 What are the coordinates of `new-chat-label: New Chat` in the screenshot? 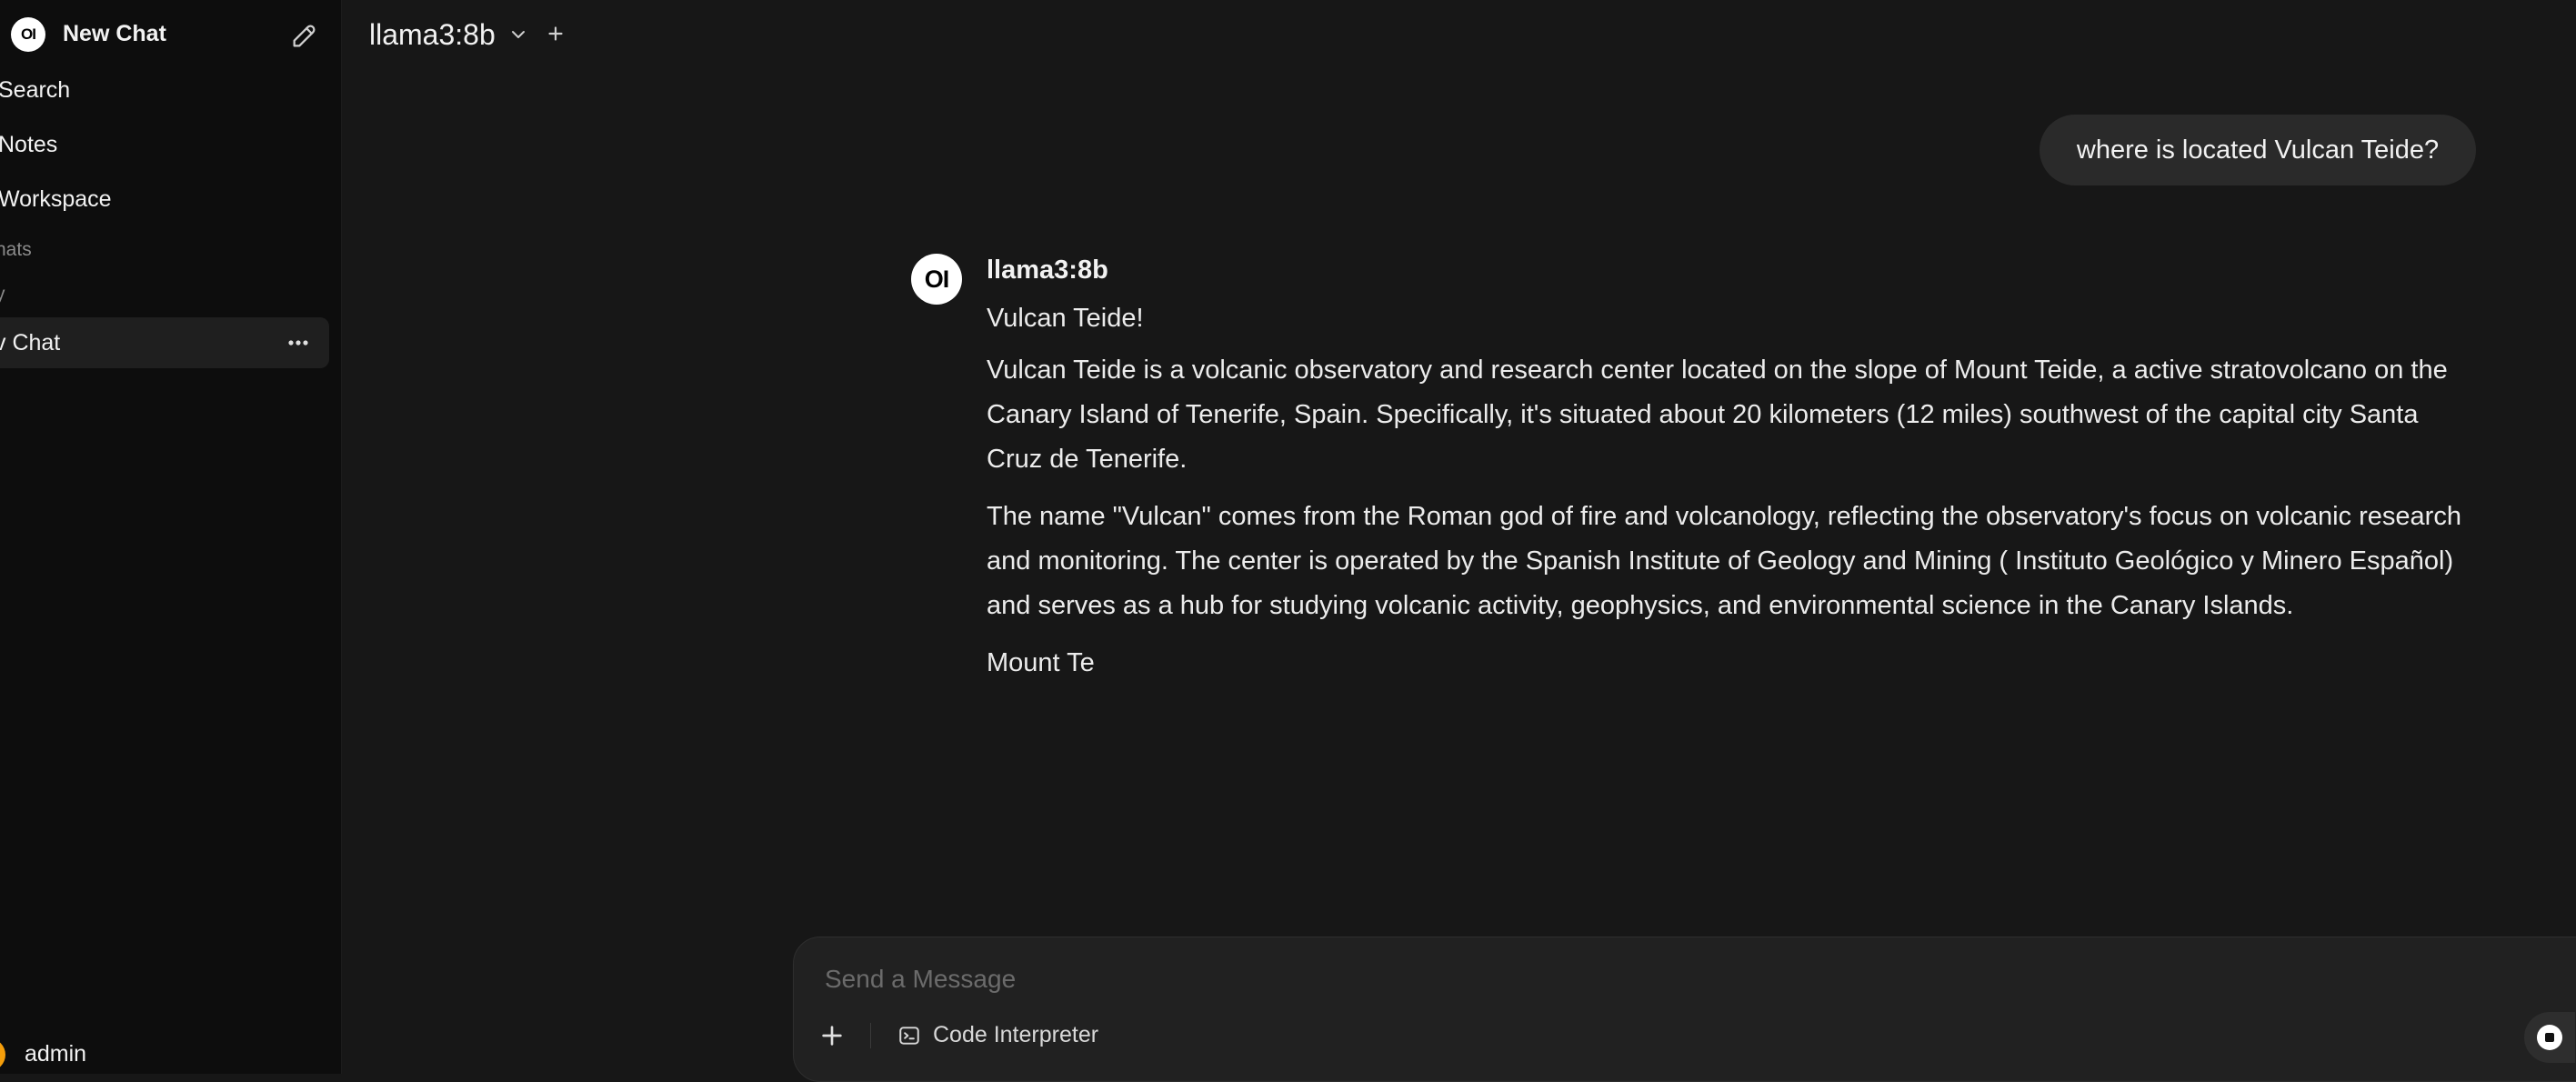 It's located at (114, 34).